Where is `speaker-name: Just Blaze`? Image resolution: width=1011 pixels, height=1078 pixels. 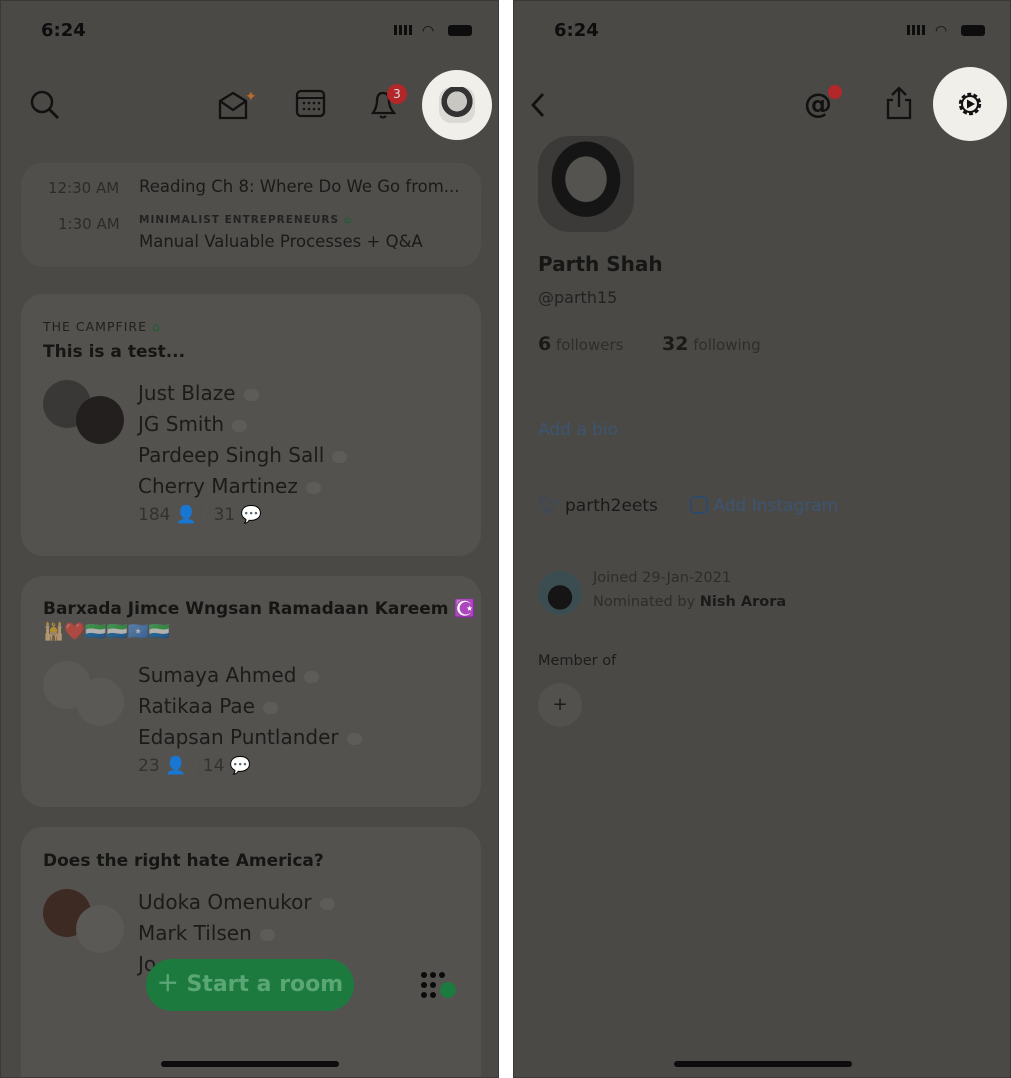 speaker-name: Just Blaze is located at coordinates (242, 393).